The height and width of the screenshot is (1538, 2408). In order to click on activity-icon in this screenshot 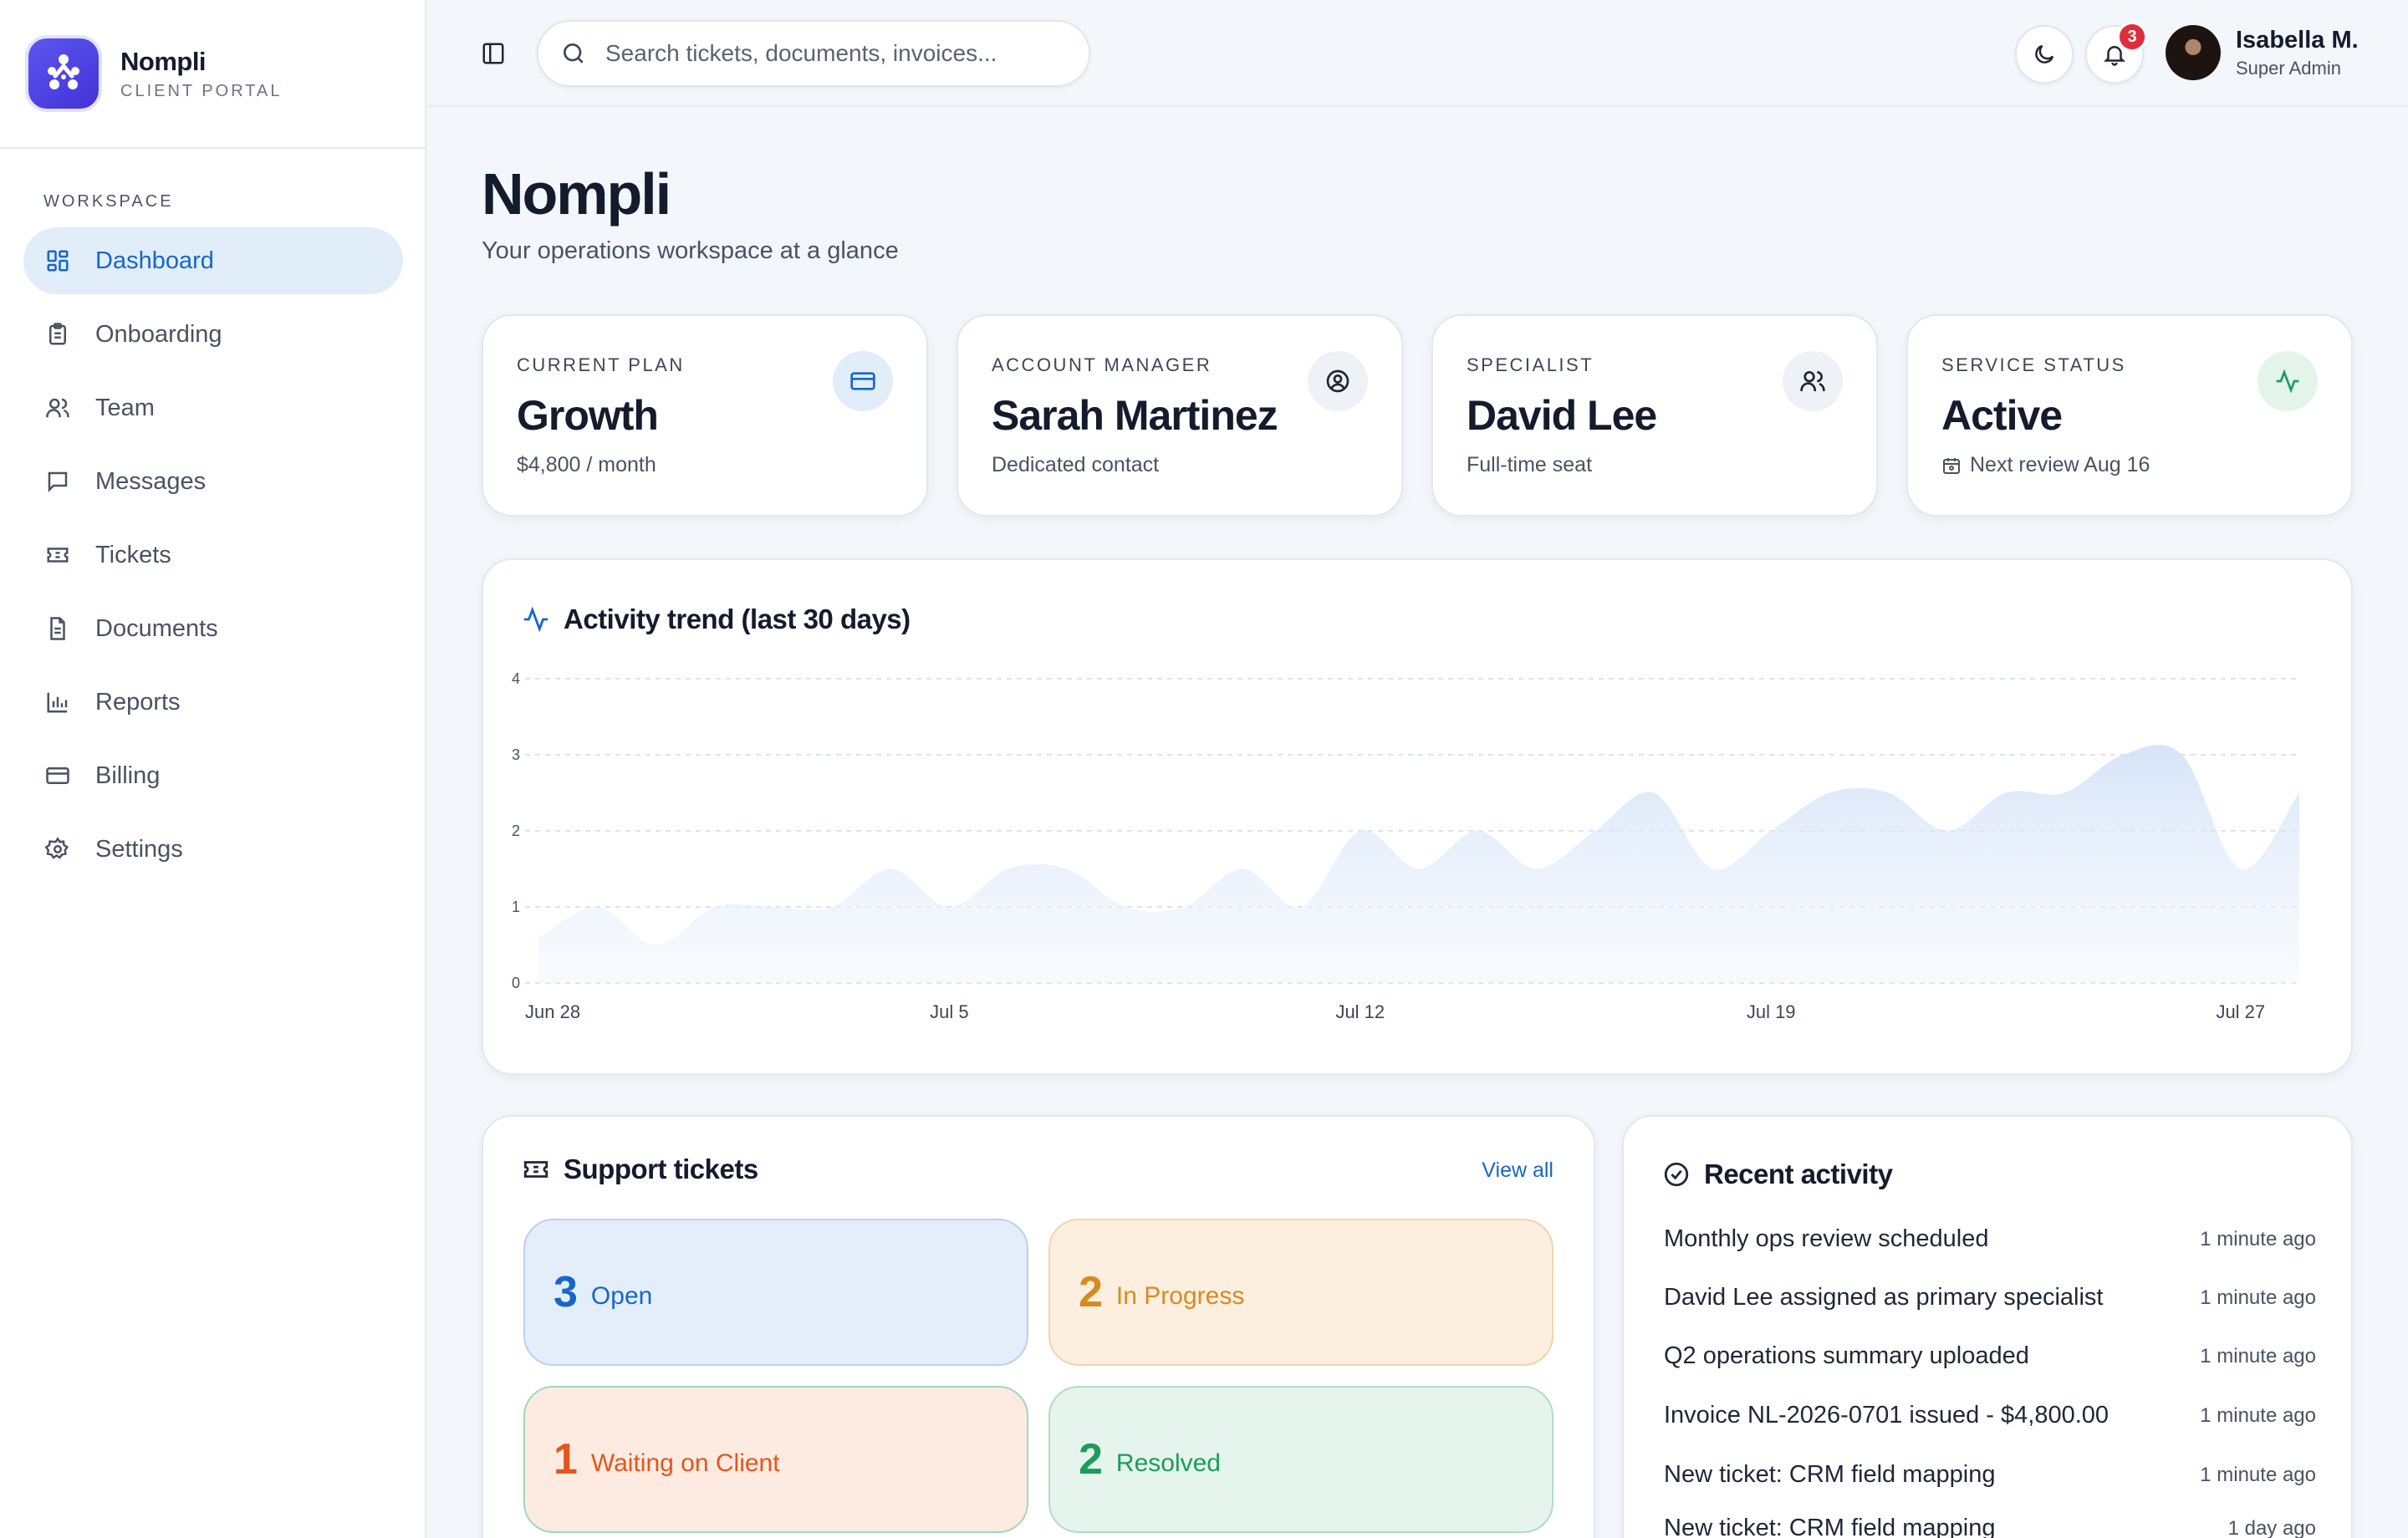, I will do `click(2288, 381)`.